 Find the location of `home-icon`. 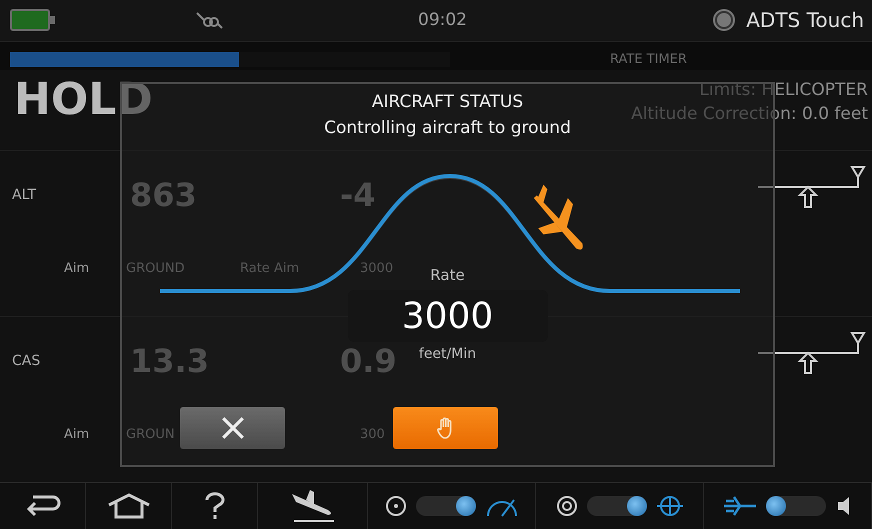

home-icon is located at coordinates (128, 506).